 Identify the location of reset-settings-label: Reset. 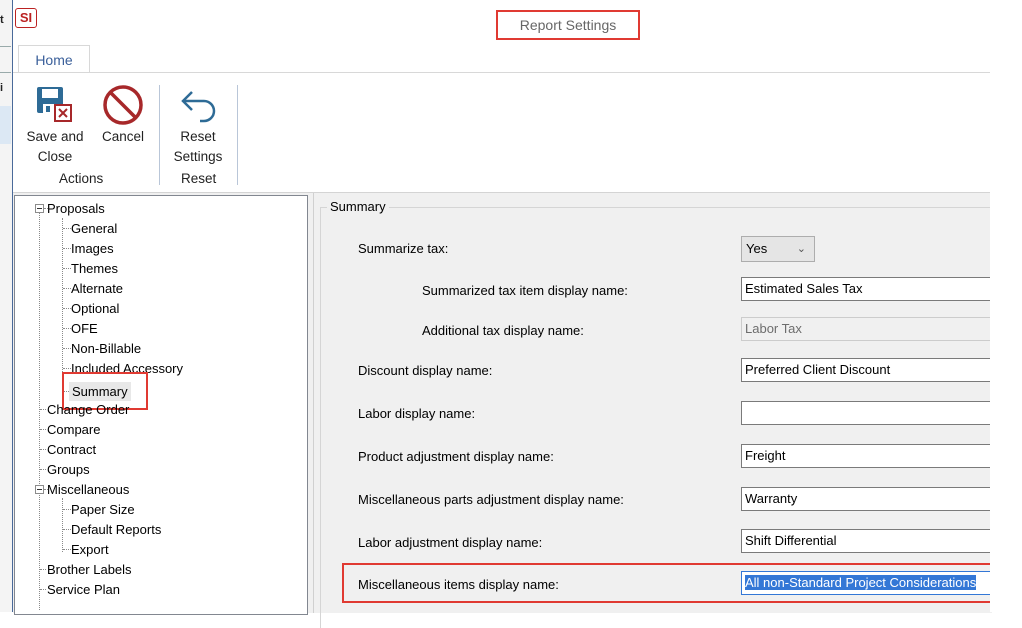
(198, 136).